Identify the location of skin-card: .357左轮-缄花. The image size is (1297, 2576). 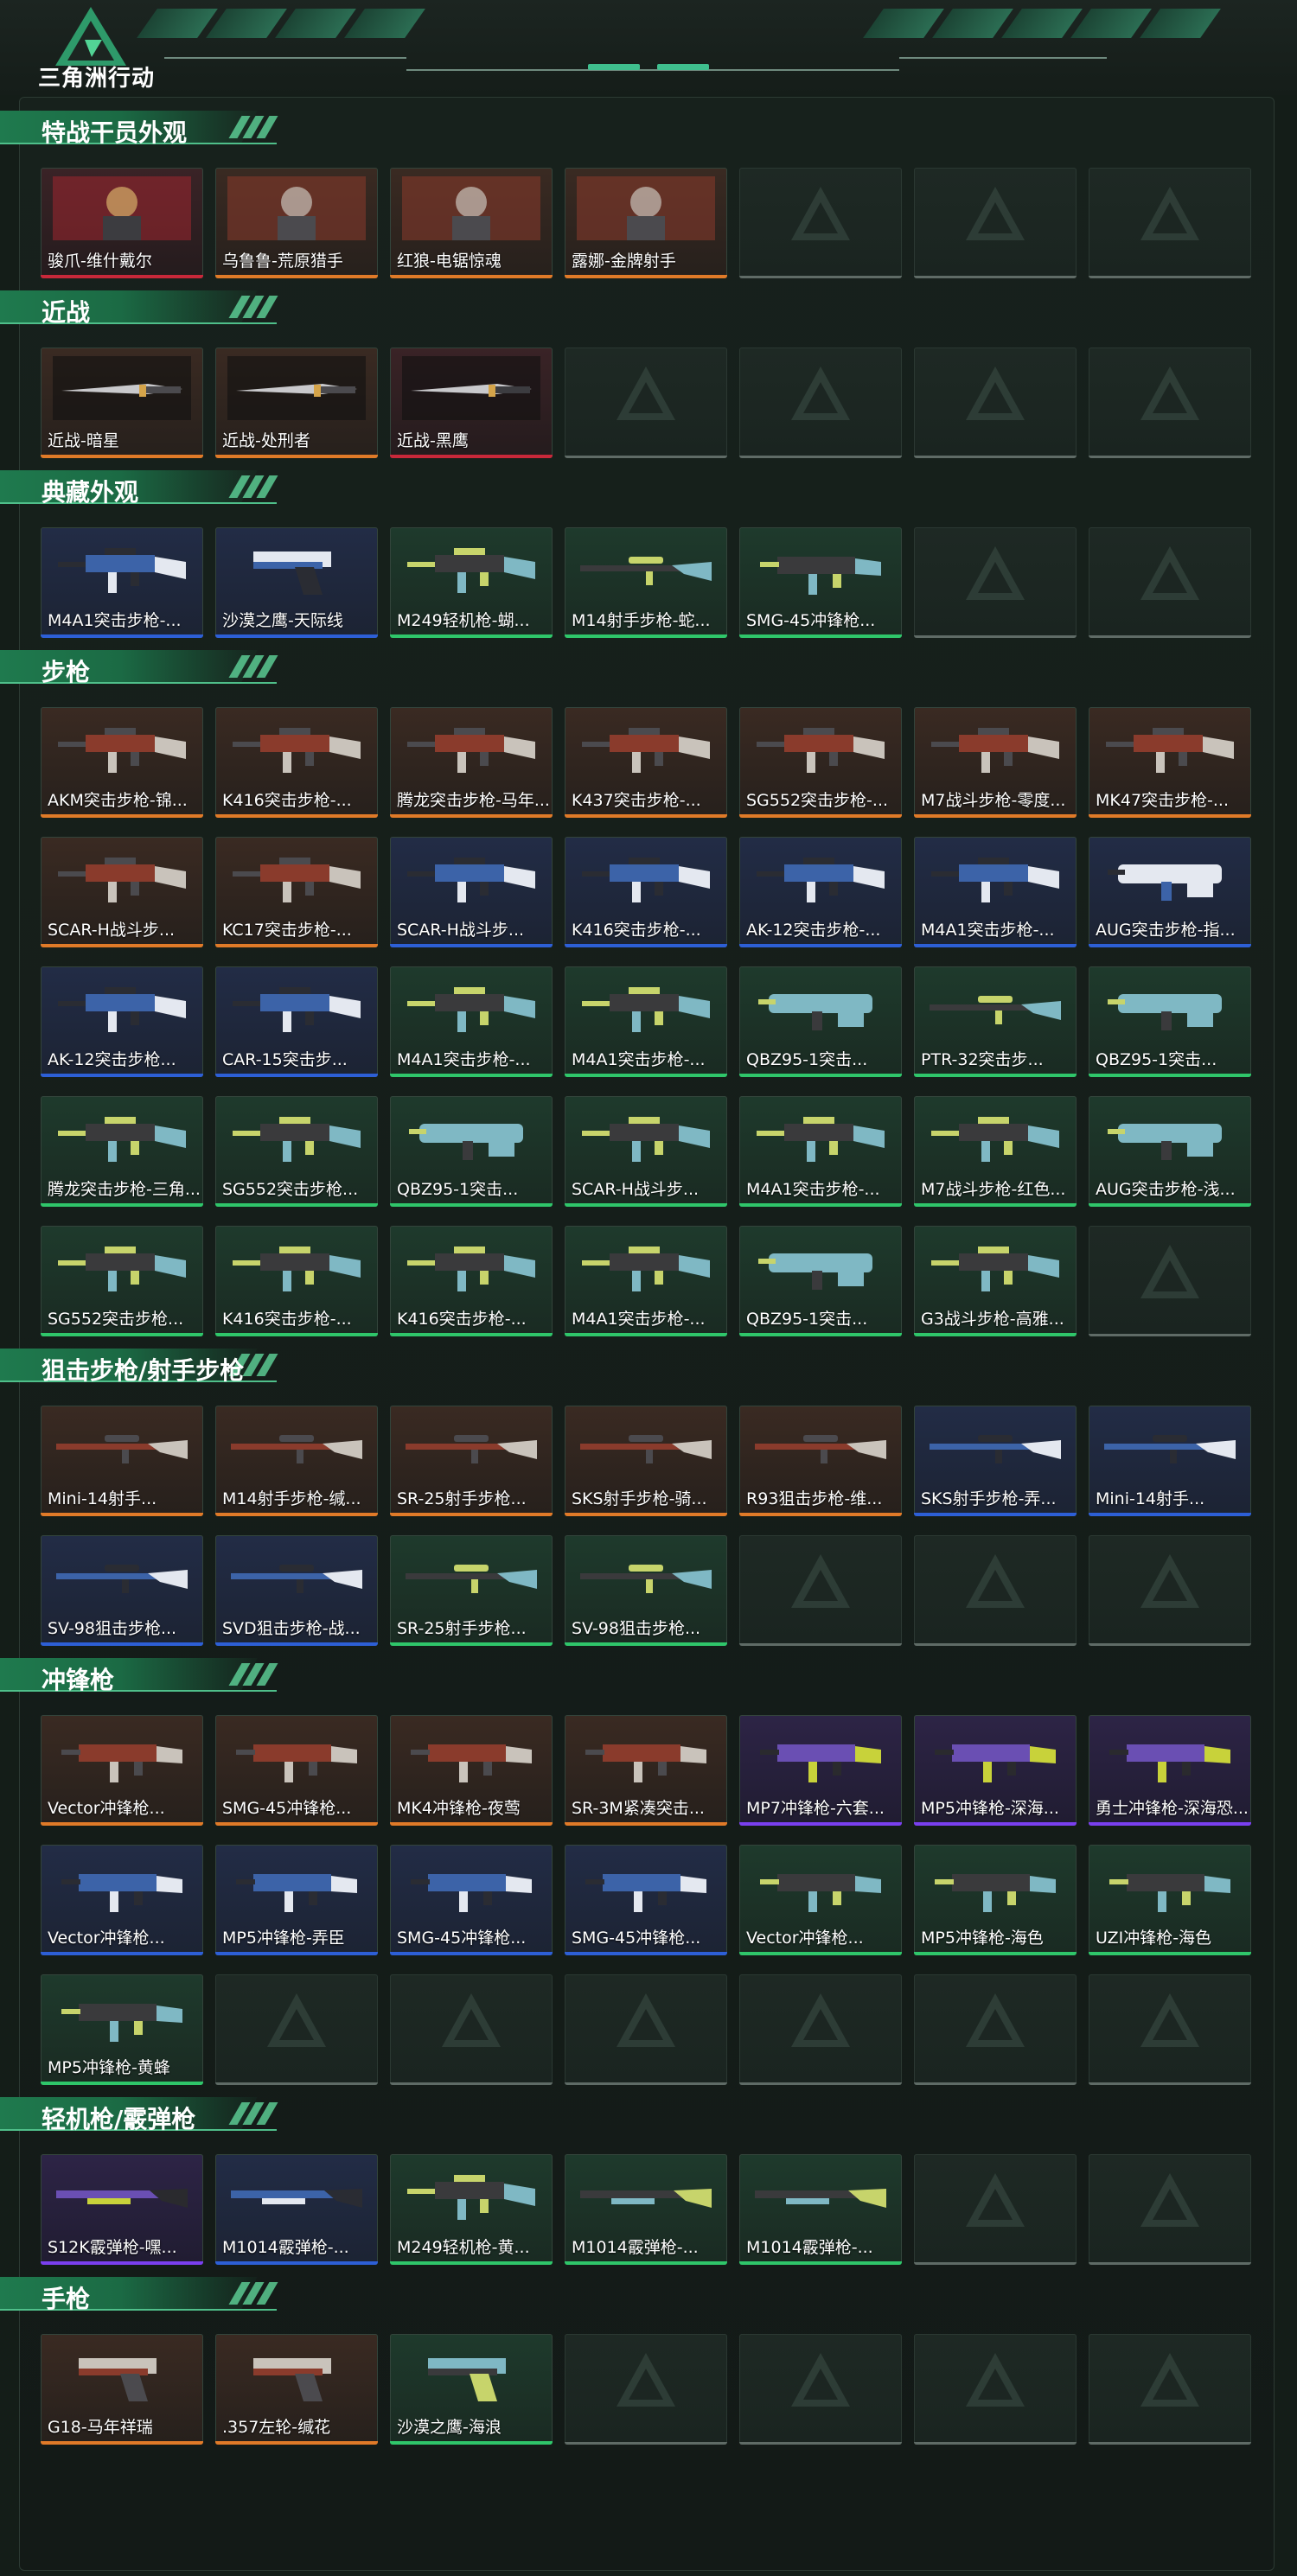
(296, 2389).